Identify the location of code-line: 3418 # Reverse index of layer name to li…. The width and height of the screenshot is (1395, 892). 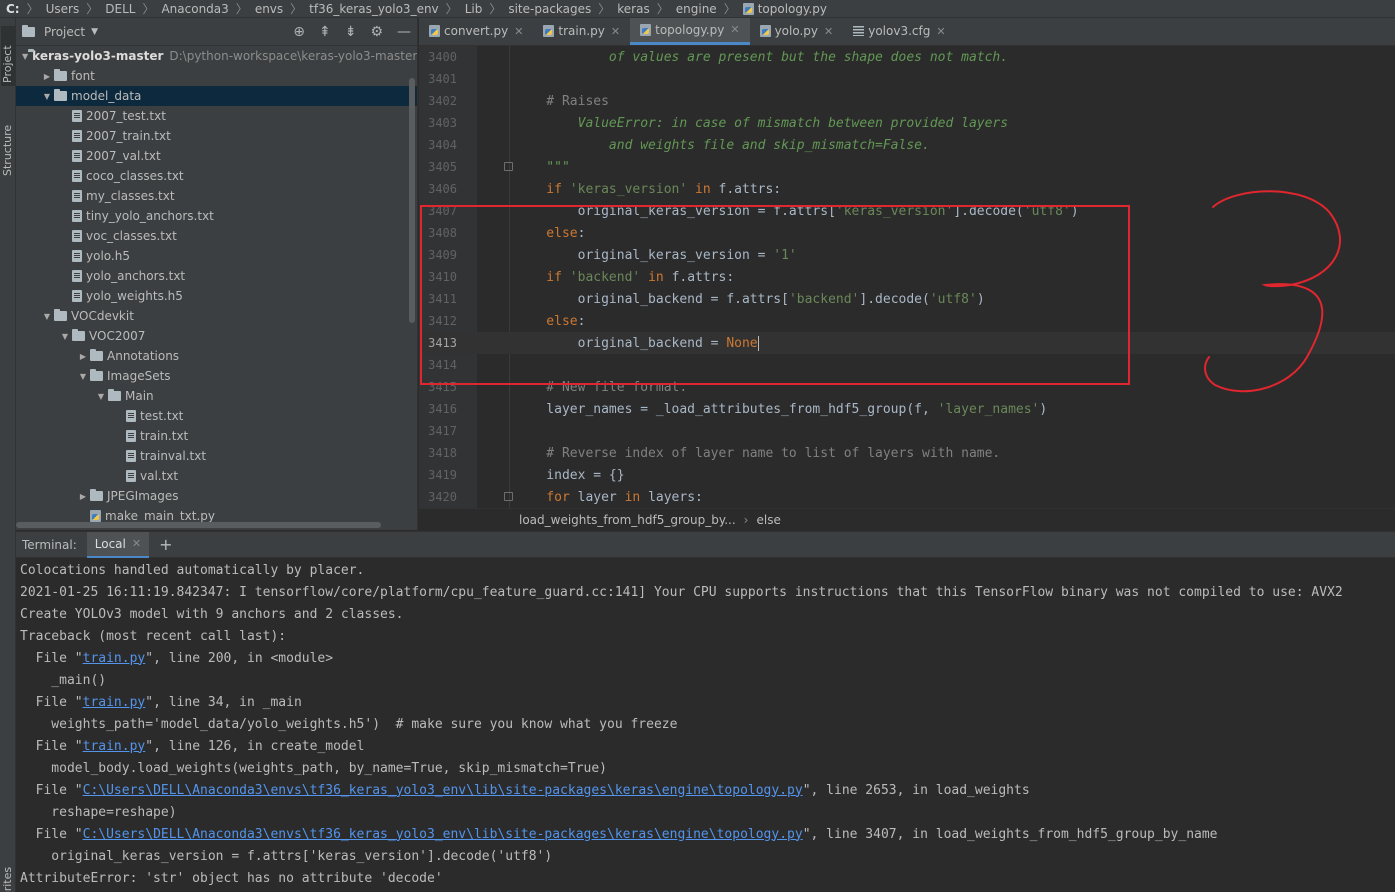
(907, 453).